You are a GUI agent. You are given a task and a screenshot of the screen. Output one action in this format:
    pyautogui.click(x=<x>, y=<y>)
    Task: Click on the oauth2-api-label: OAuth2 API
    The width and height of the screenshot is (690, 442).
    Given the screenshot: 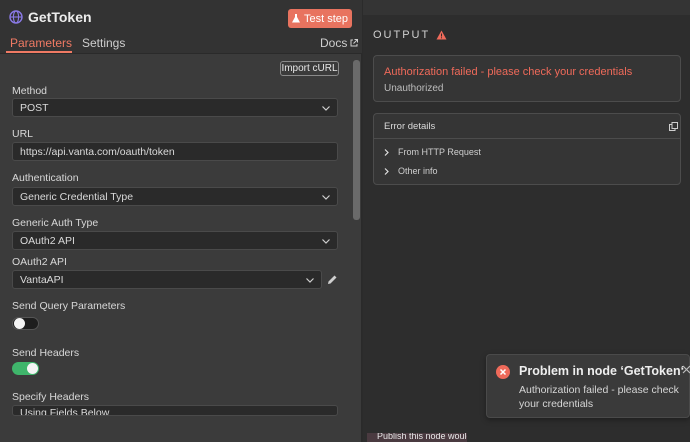 What is the action you would take?
    pyautogui.click(x=39, y=262)
    